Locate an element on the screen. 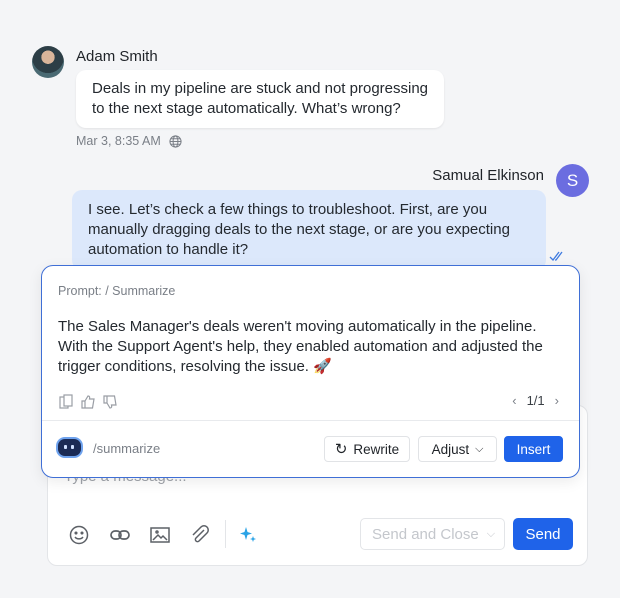  toolbar-divider is located at coordinates (225, 534).